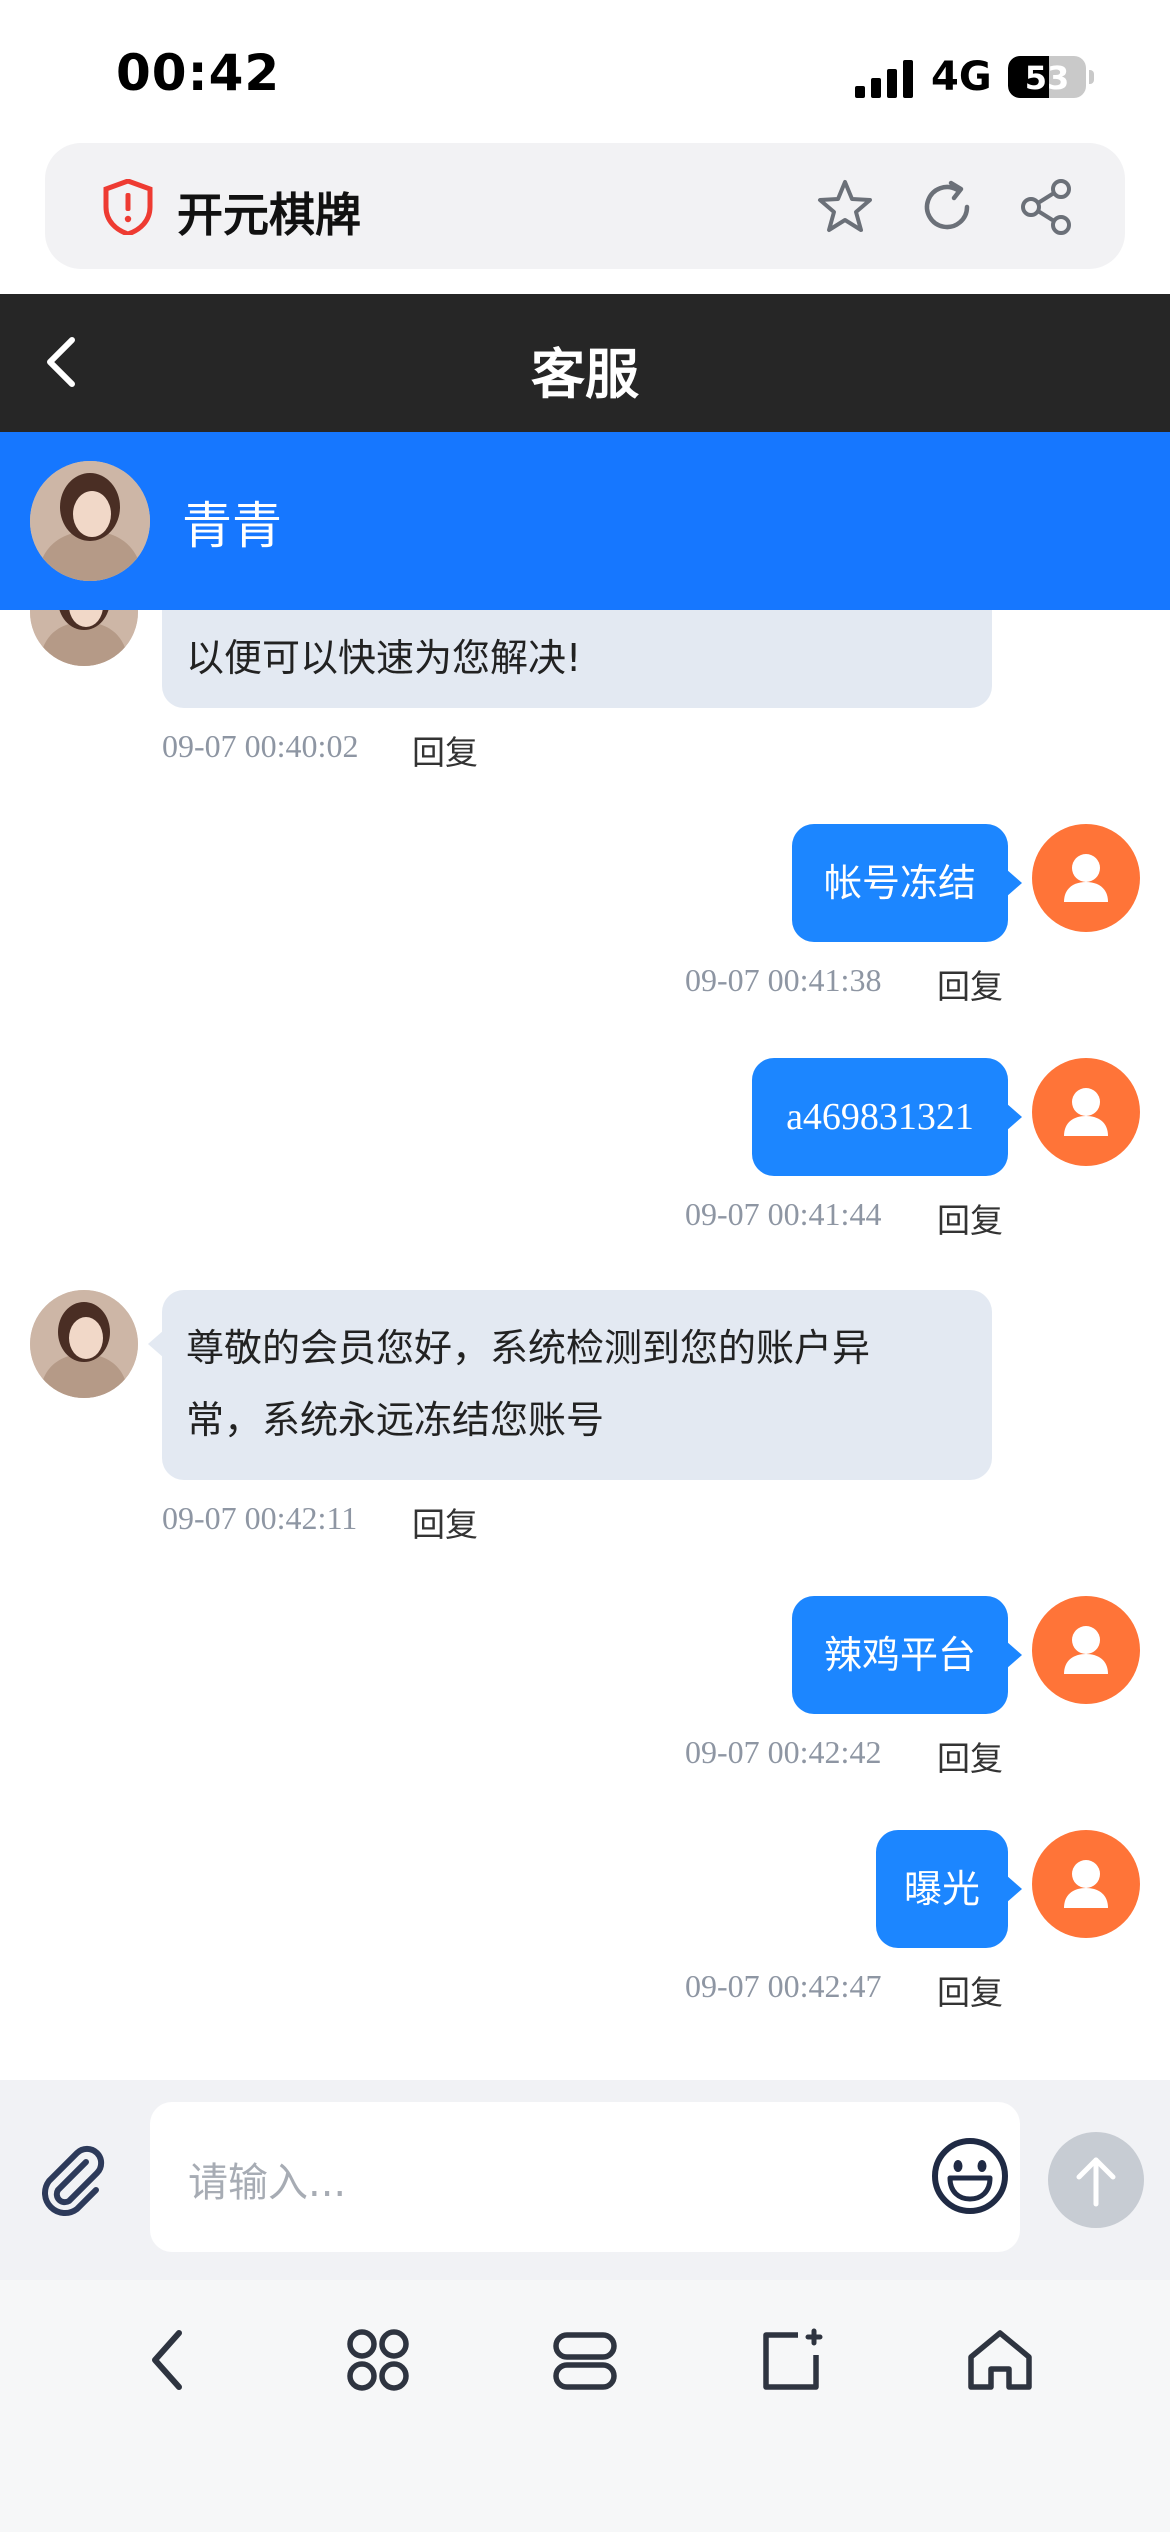 The height and width of the screenshot is (2532, 1170). Describe the element at coordinates (783, 1986) in the screenshot. I see `message-time: 09-07 00:42:47` at that location.